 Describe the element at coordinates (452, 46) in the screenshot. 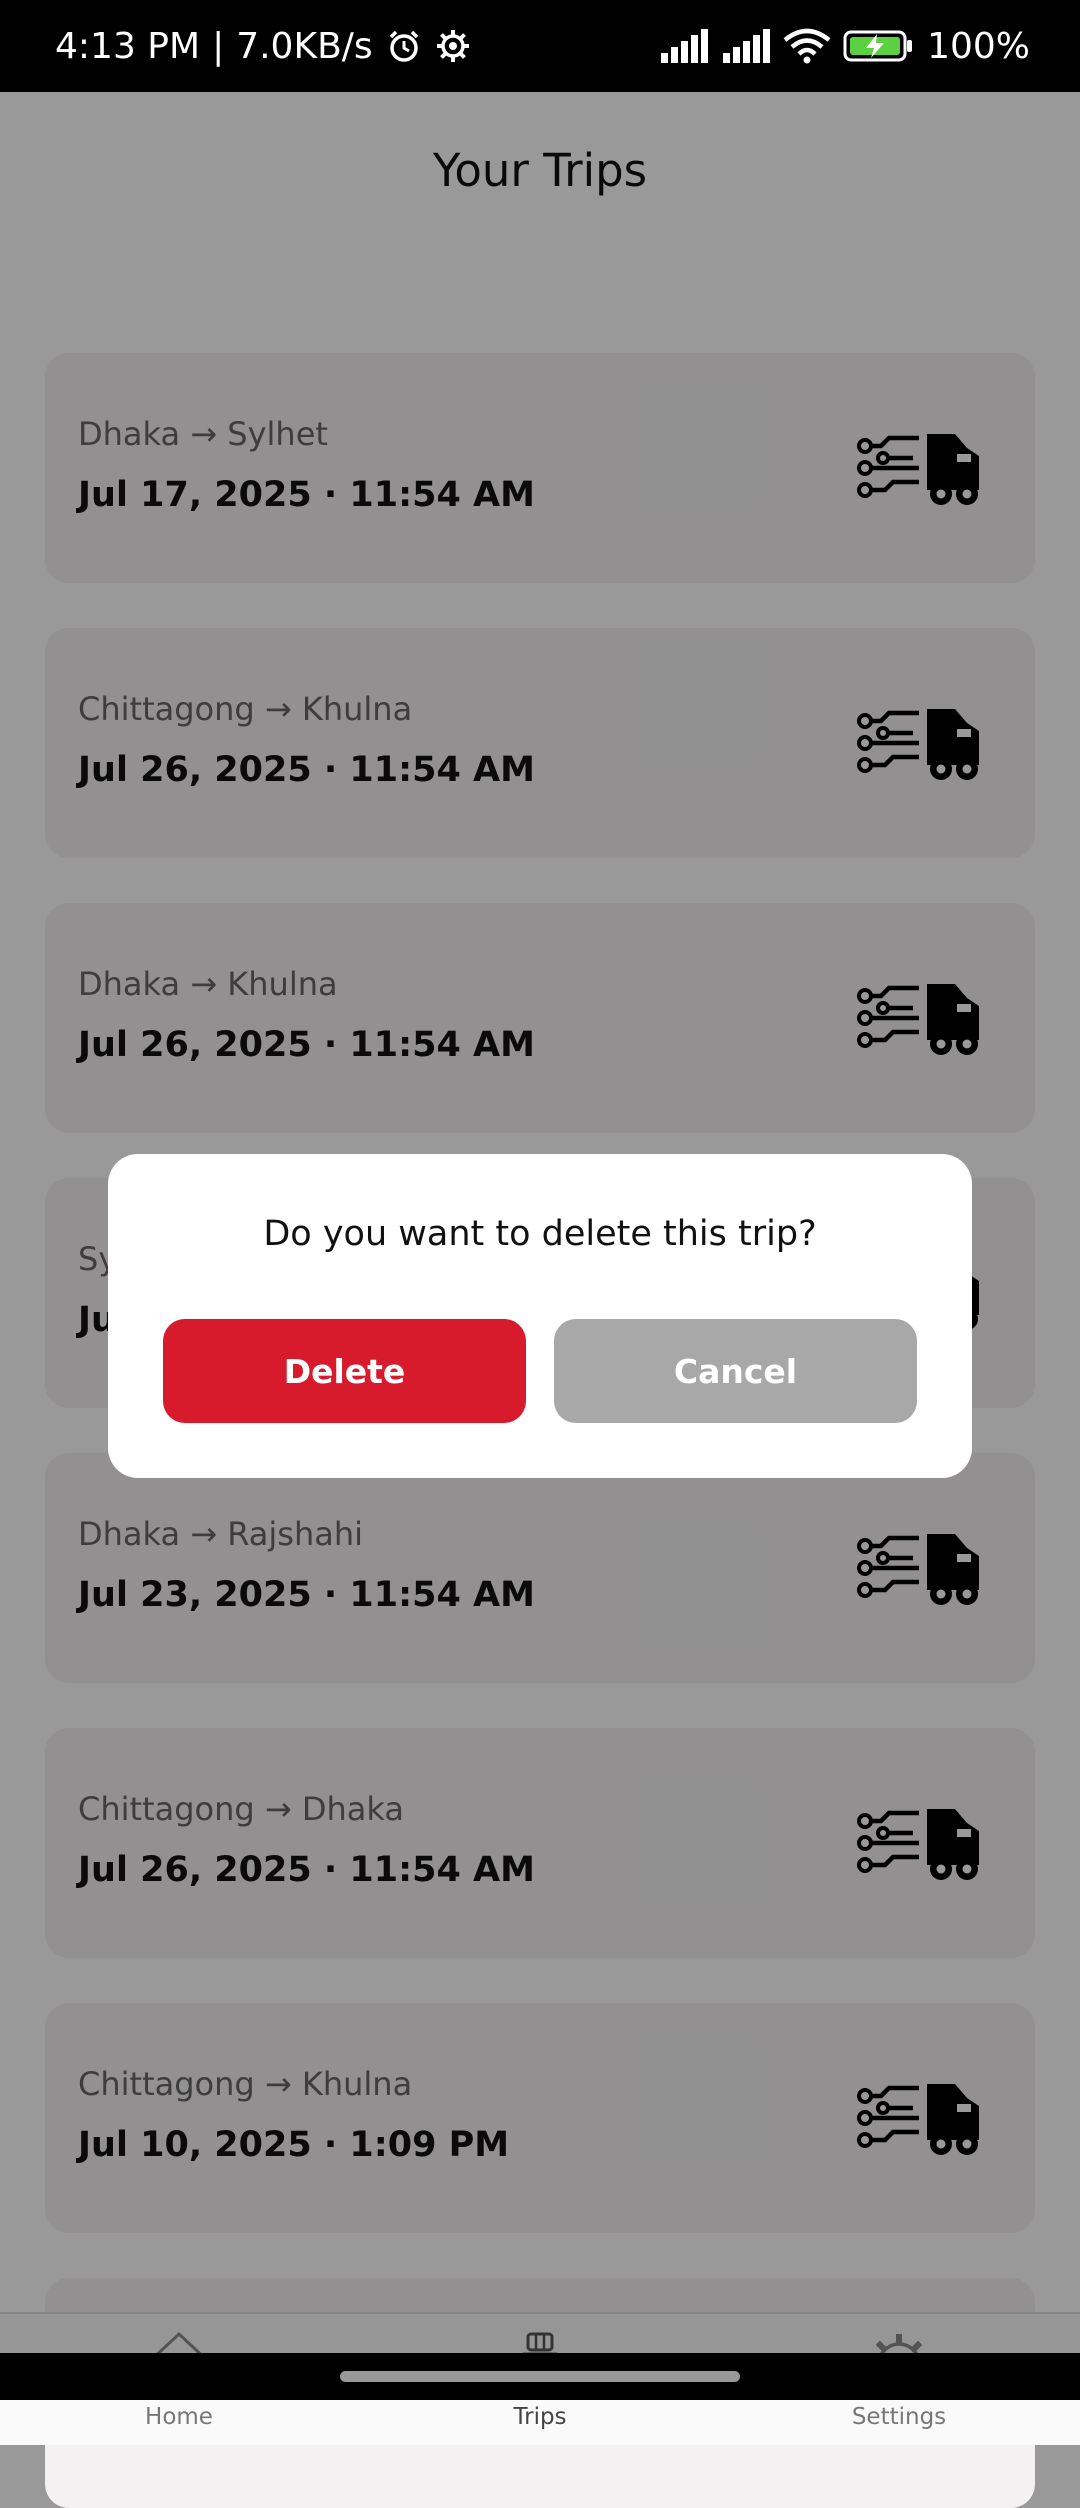

I see `settings-icon` at that location.